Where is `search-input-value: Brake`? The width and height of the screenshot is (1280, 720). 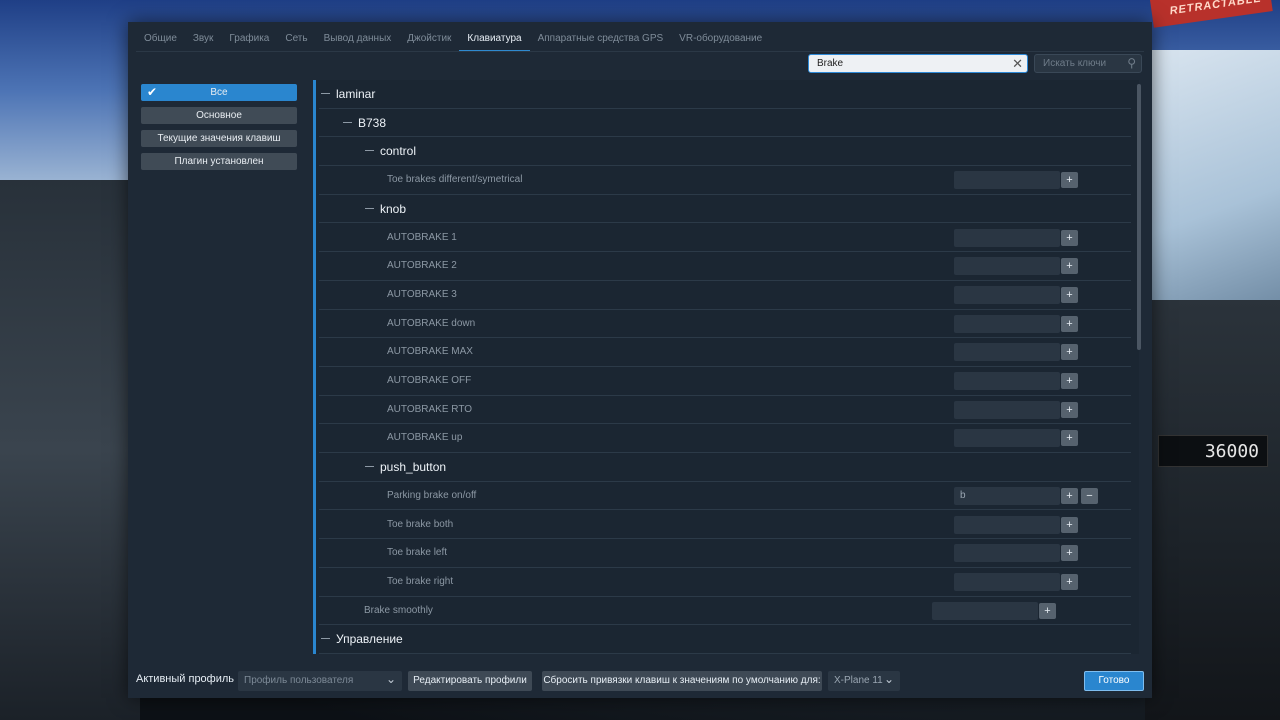 search-input-value: Brake is located at coordinates (830, 63).